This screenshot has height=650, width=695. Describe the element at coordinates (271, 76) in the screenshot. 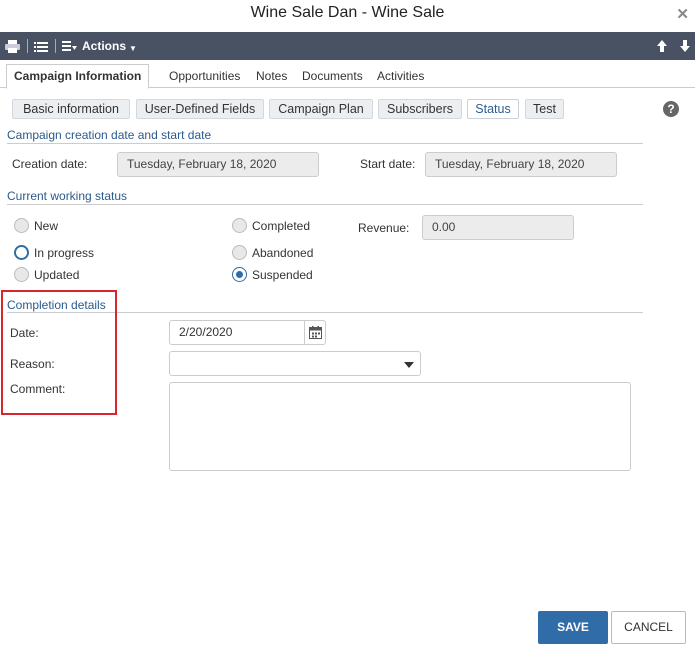

I see `tab-notes: Notes` at that location.